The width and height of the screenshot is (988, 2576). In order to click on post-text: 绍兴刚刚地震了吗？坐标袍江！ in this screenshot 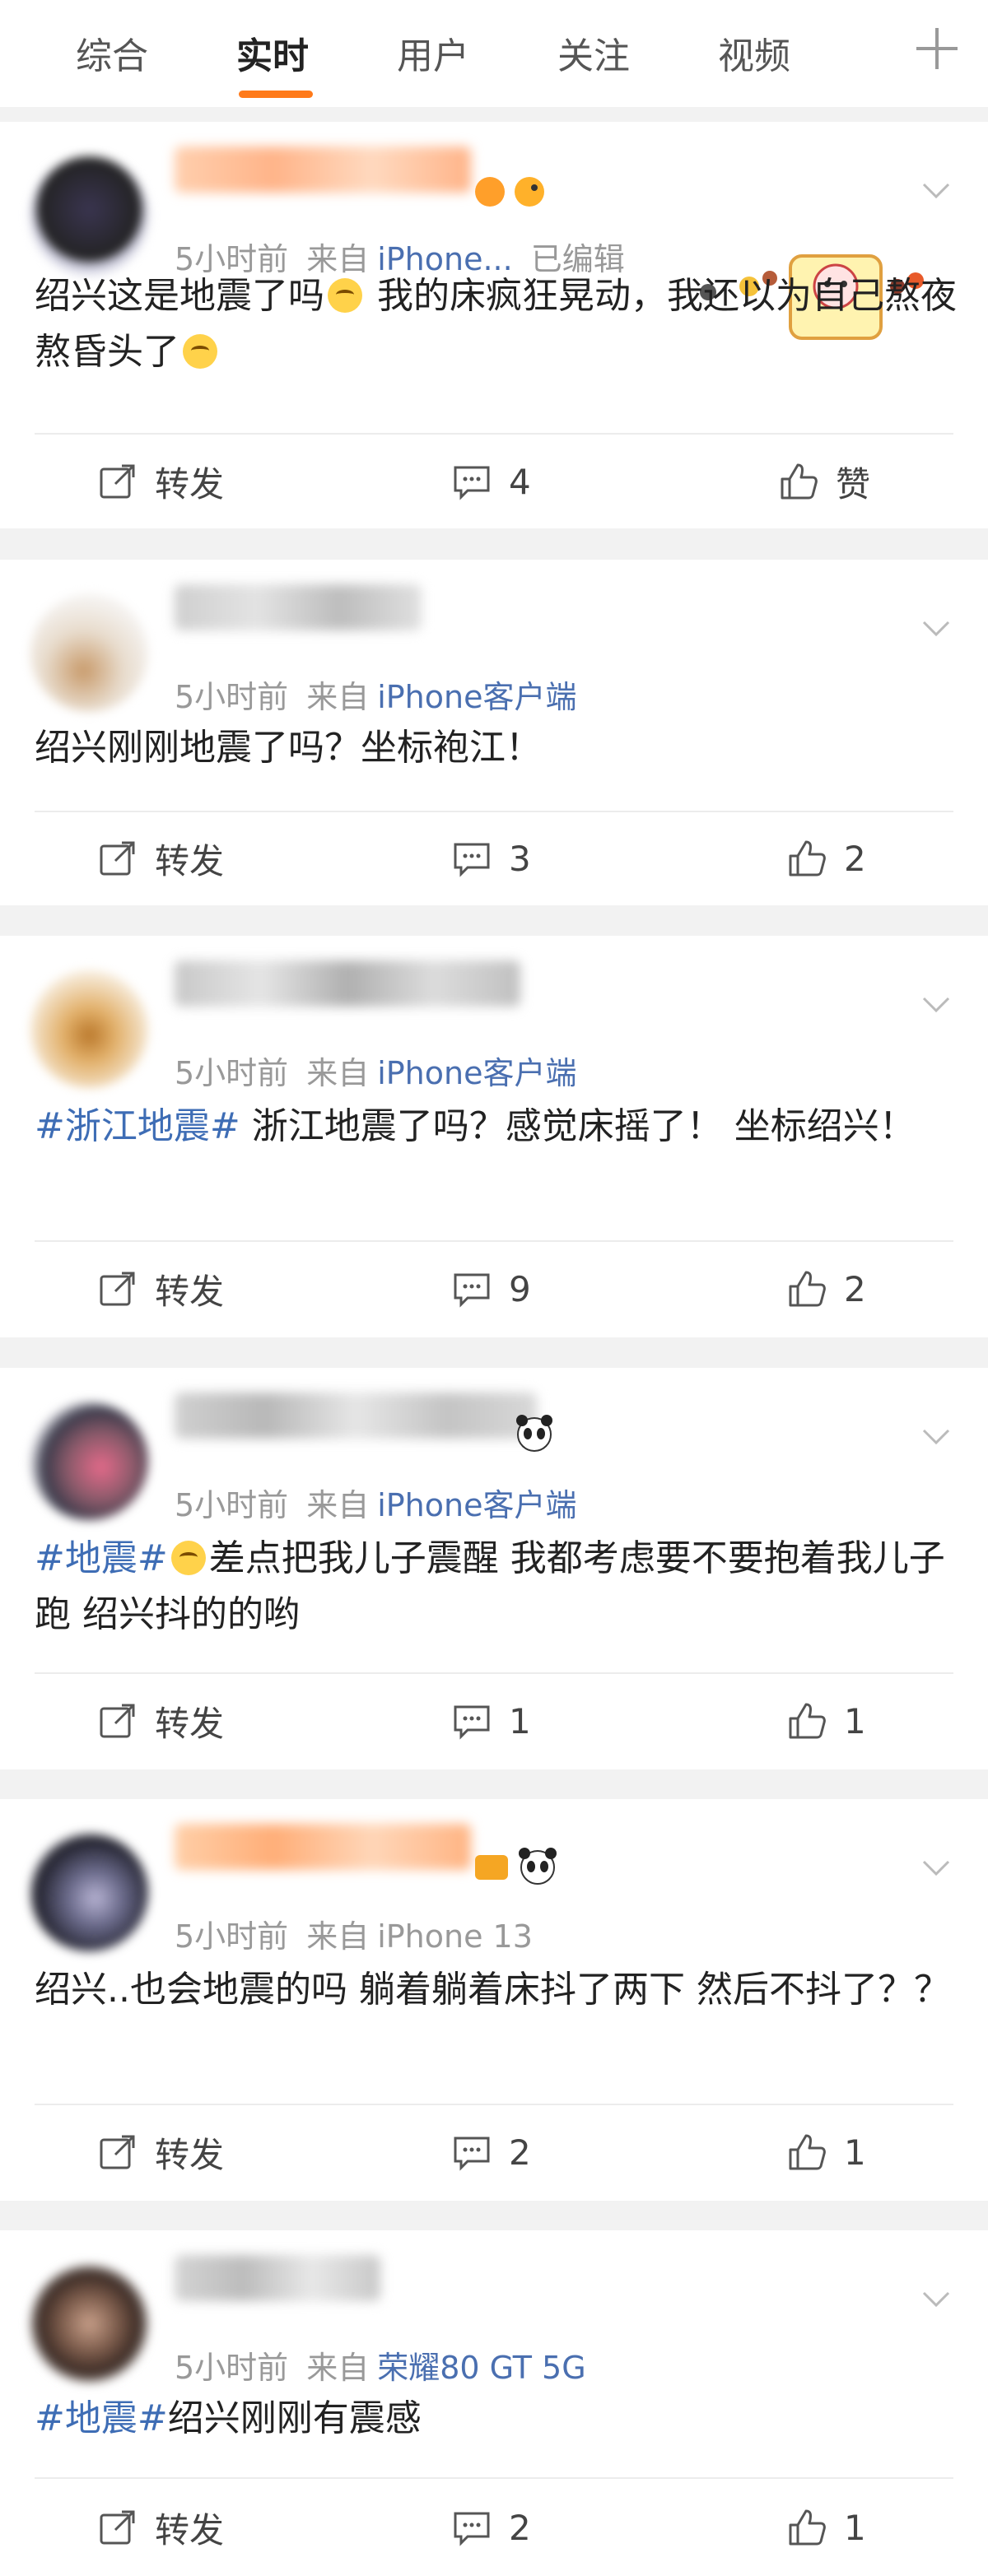, I will do `click(288, 748)`.